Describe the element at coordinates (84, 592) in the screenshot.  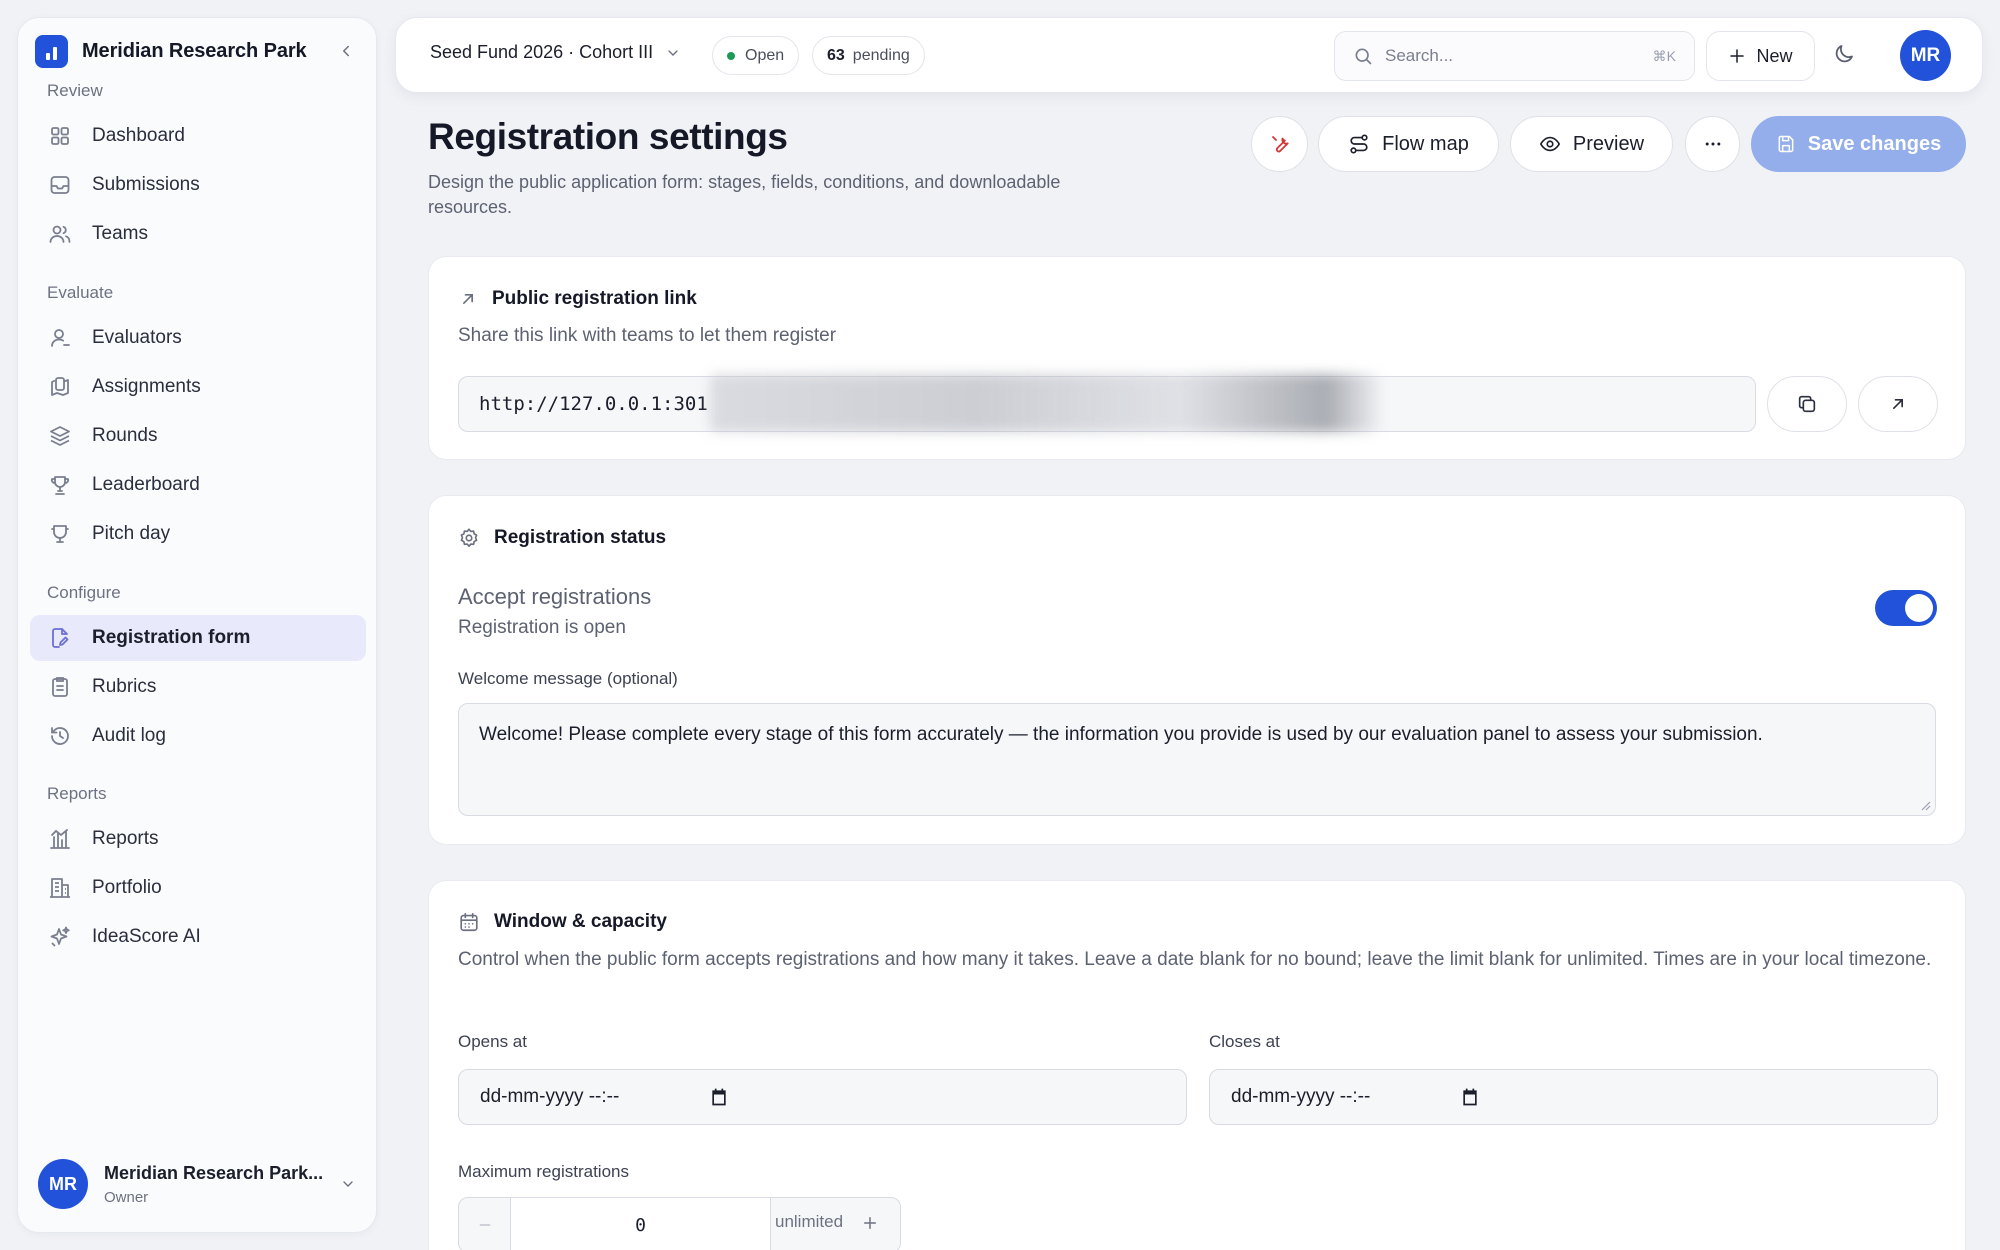
I see `nav-section-configure: Configure` at that location.